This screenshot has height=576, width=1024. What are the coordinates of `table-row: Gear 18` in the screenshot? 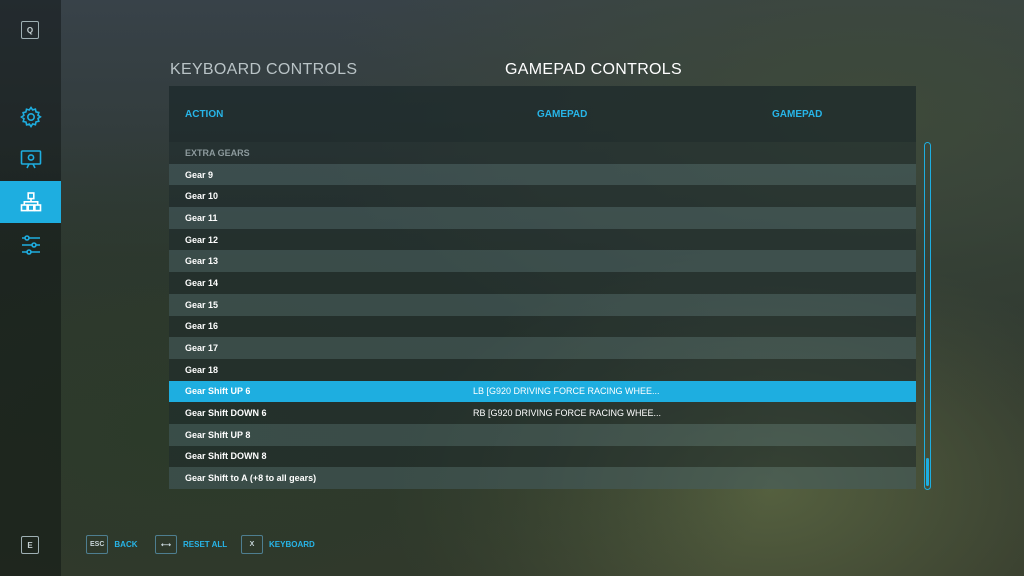 It's located at (542, 369).